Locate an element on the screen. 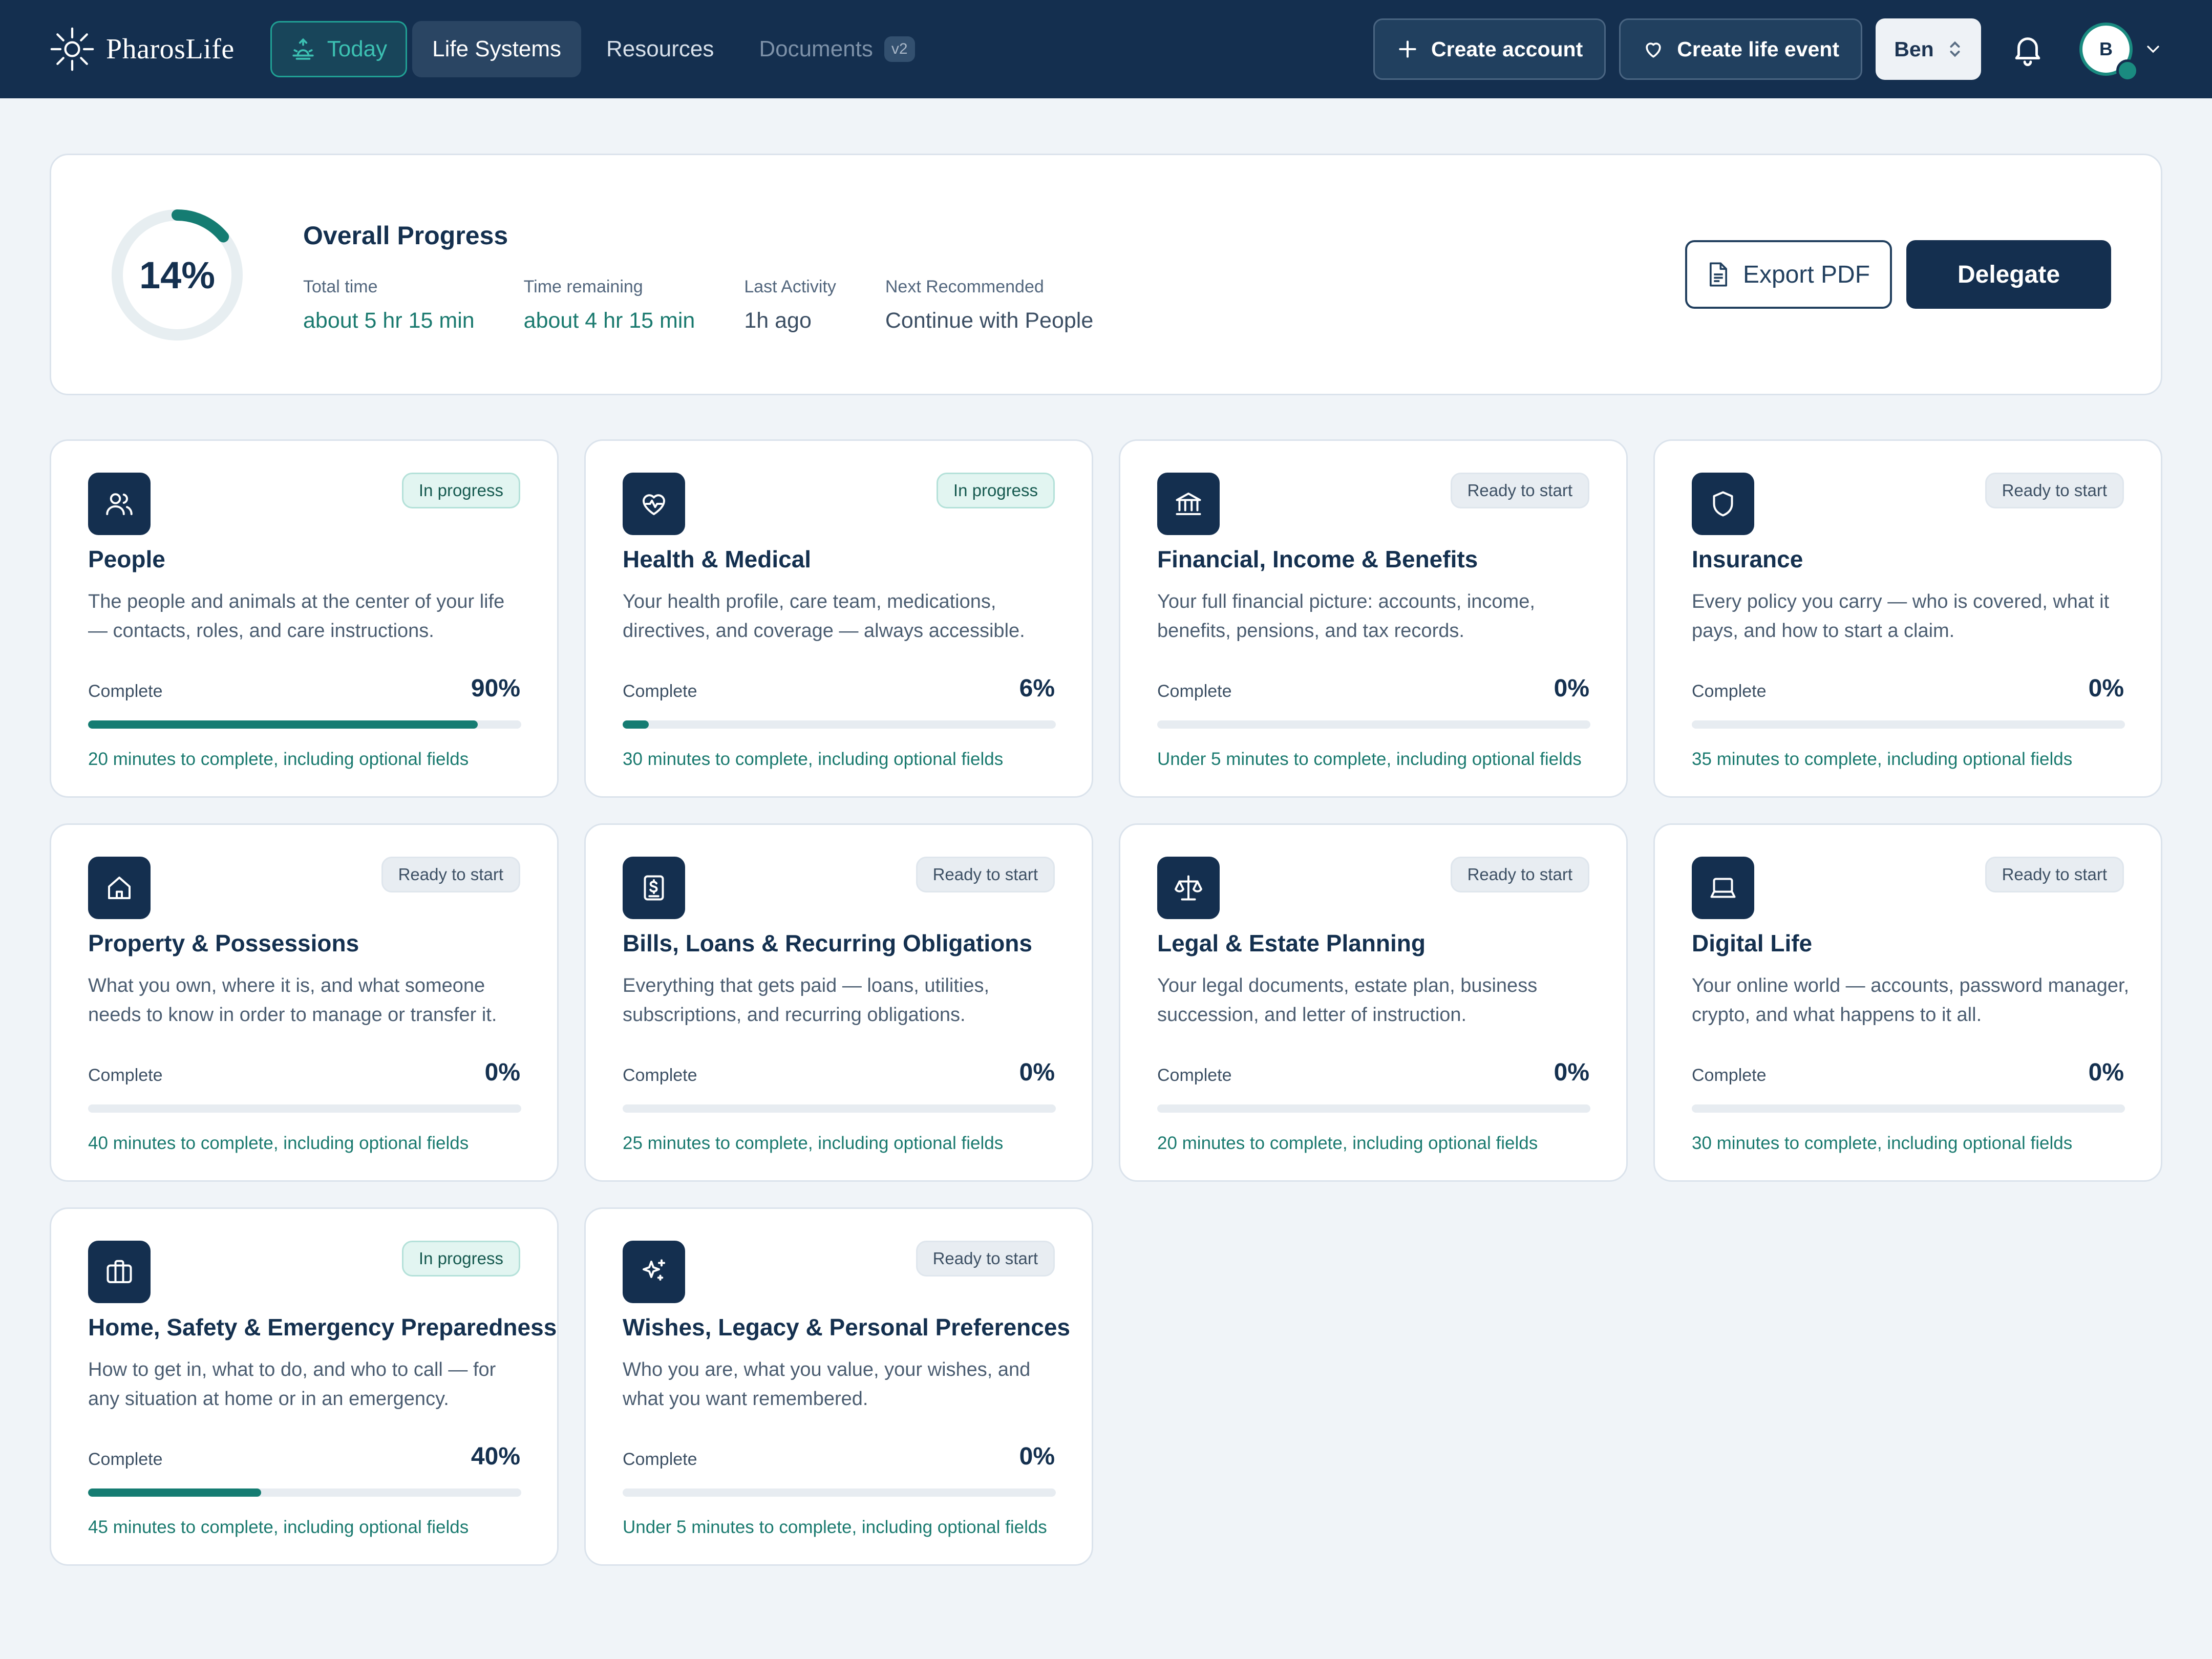 This screenshot has height=1659, width=2212. create-account-label: Create account is located at coordinates (1507, 49).